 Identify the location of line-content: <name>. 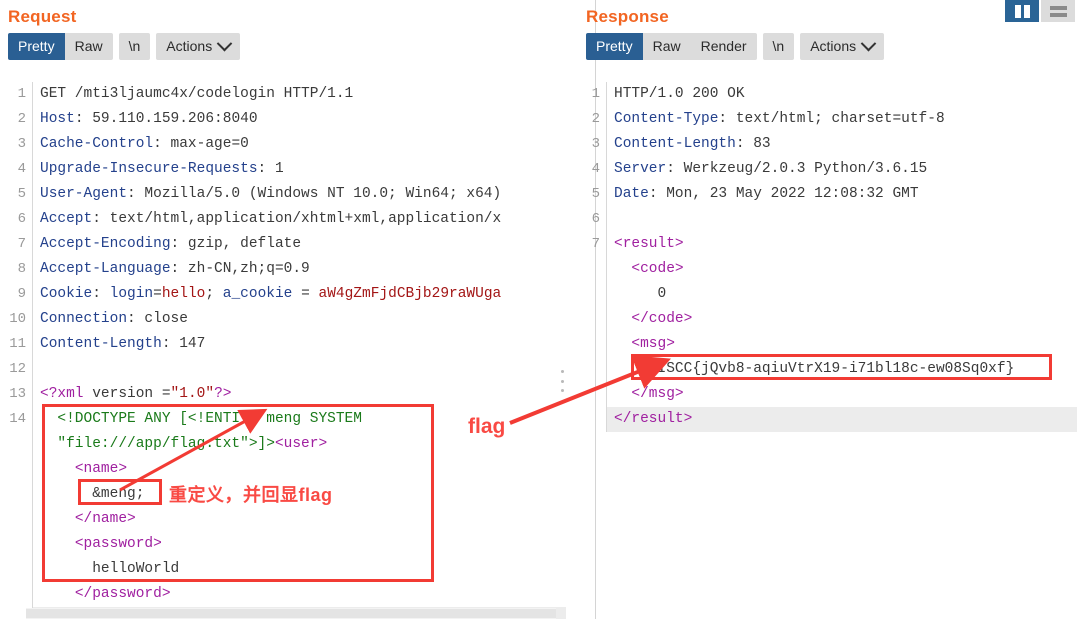
(300, 469).